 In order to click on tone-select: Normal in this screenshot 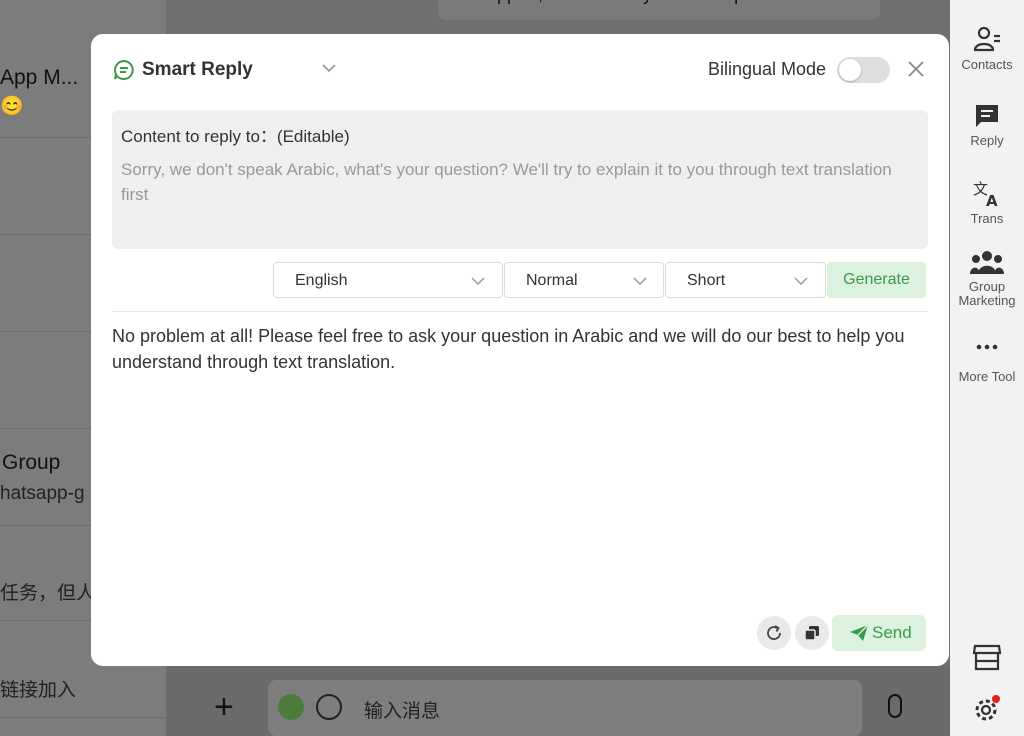, I will do `click(584, 280)`.